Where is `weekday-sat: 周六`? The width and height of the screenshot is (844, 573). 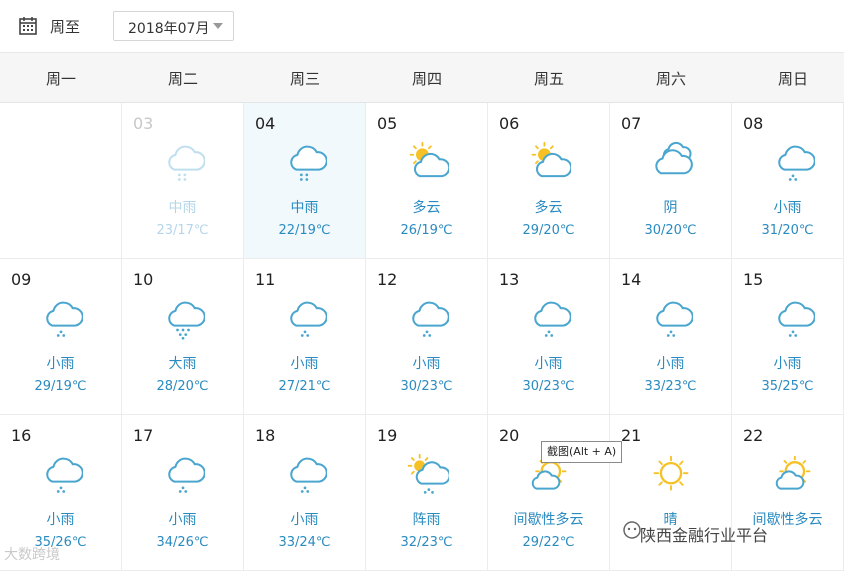 weekday-sat: 周六 is located at coordinates (670, 79).